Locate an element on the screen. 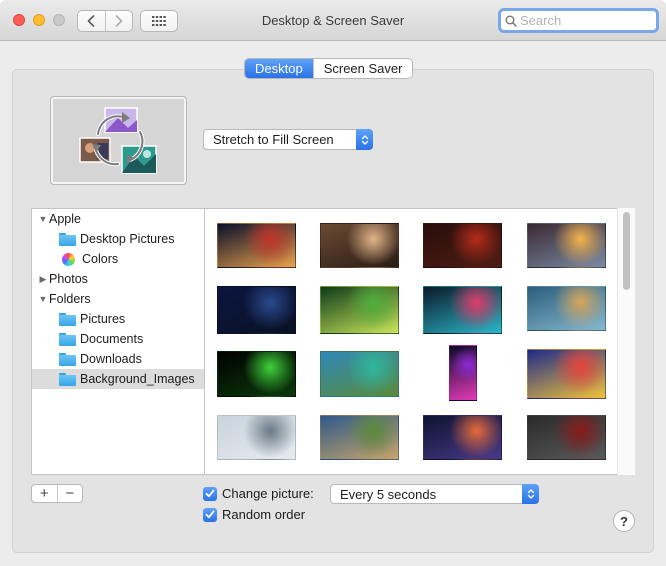  add-remove-buttons: + − is located at coordinates (57, 493).